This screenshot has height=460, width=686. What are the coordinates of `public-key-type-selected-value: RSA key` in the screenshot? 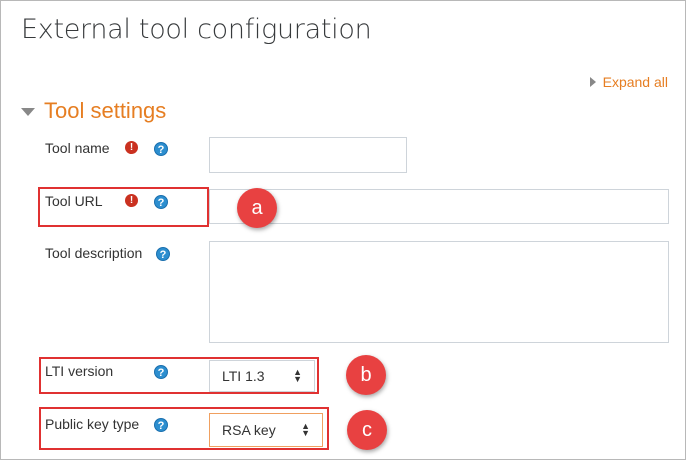 It's located at (249, 430).